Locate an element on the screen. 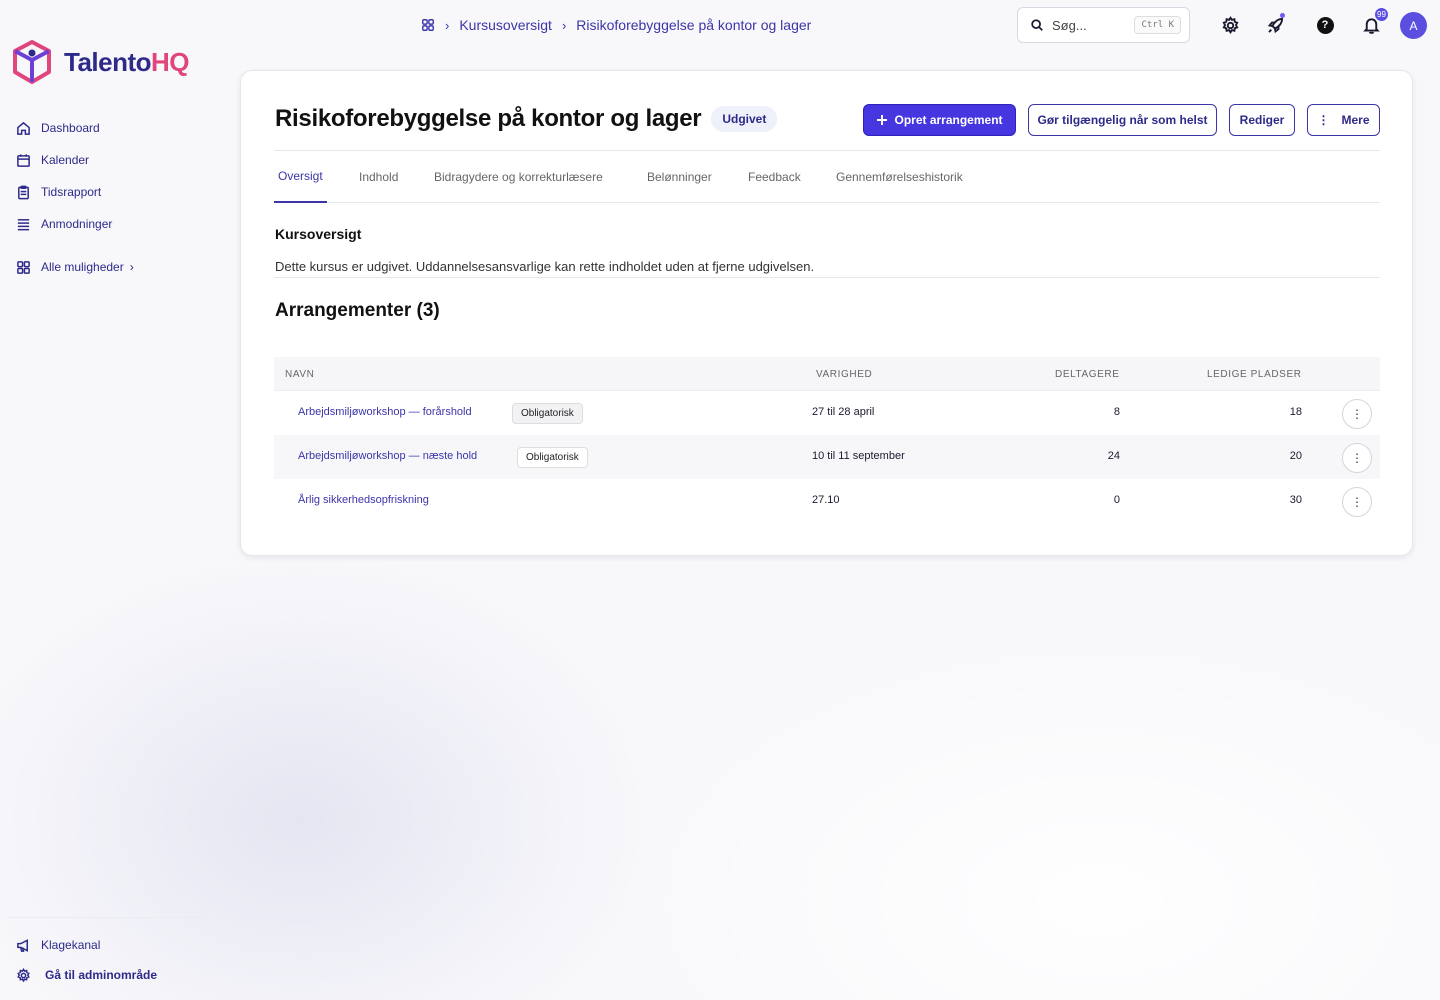 The image size is (1440, 1000). event-free-seats: 30 is located at coordinates (1295, 500).